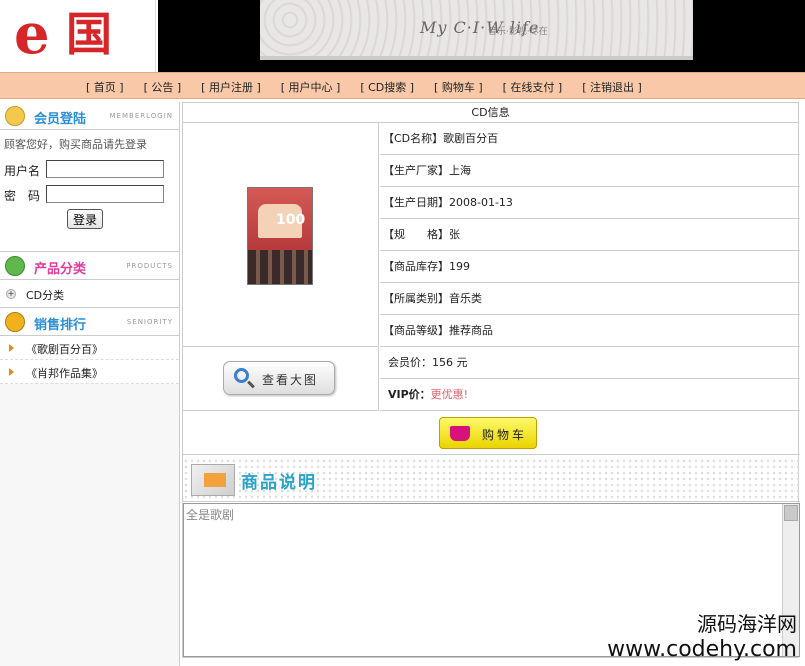 This screenshot has height=666, width=805. I want to click on attr-spec: 【规 格】张, so click(590, 235).